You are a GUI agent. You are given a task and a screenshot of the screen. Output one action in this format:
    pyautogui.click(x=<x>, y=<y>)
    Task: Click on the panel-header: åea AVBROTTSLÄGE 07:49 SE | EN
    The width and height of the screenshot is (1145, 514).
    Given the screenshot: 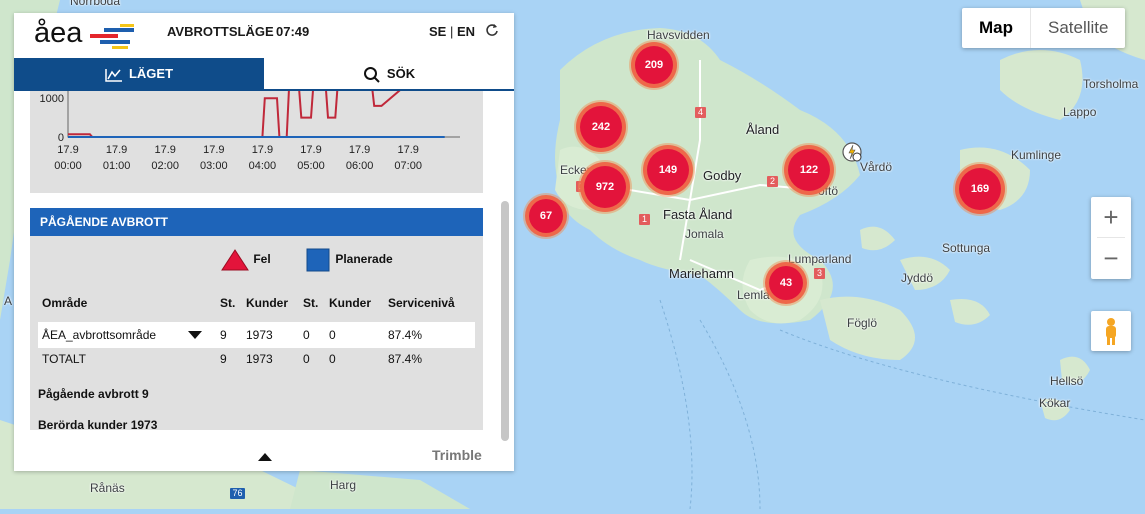 What is the action you would take?
    pyautogui.click(x=264, y=35)
    